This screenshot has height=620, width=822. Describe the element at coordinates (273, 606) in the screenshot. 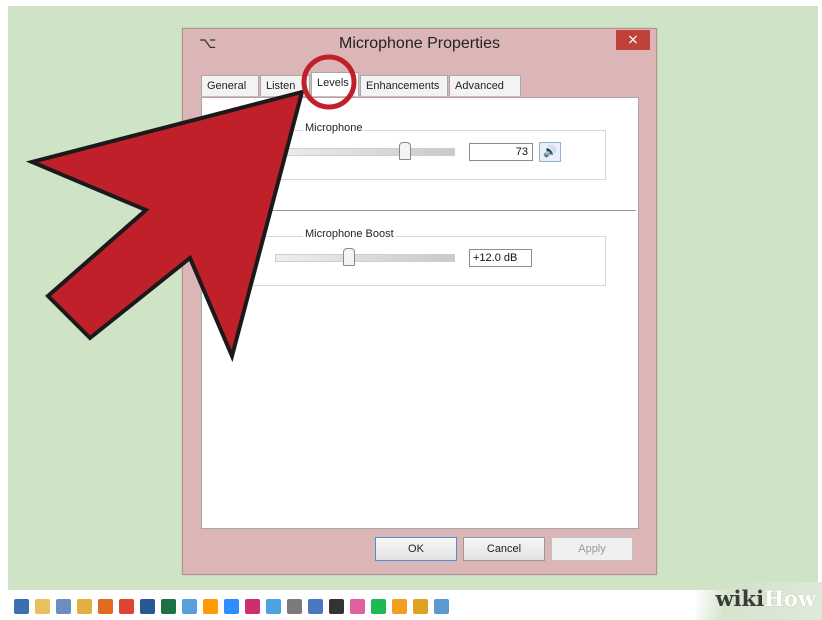

I see `lightroom-icon` at that location.